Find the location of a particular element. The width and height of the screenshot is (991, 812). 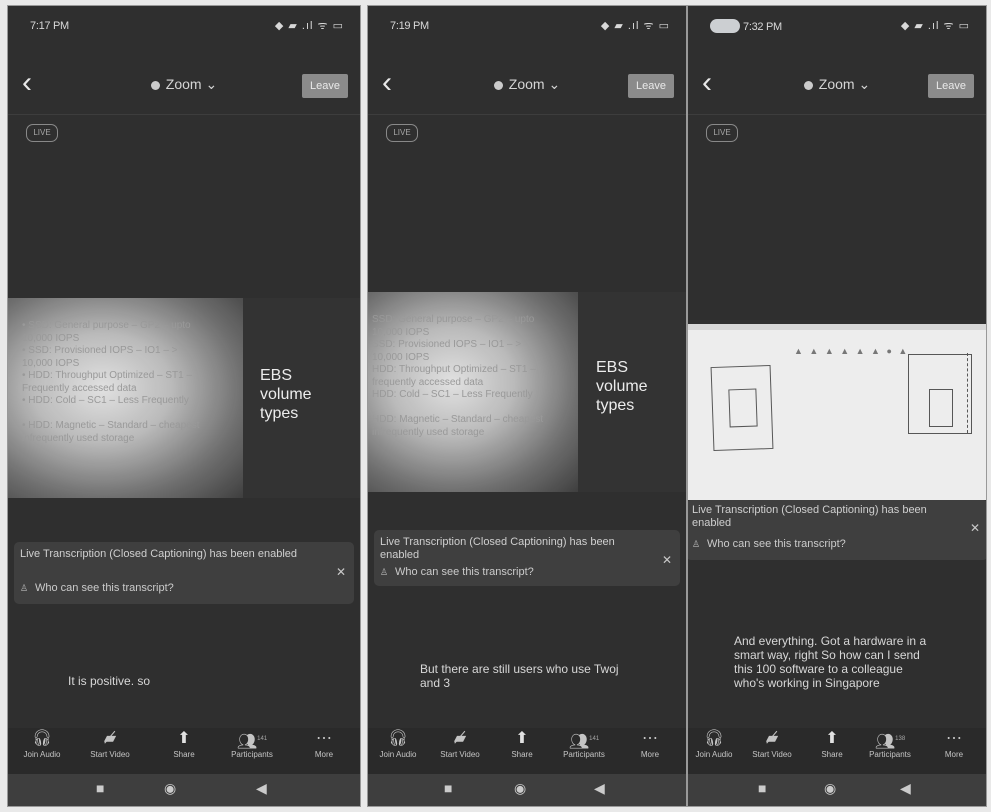

closed-caption: It is positive. so is located at coordinates (109, 681).